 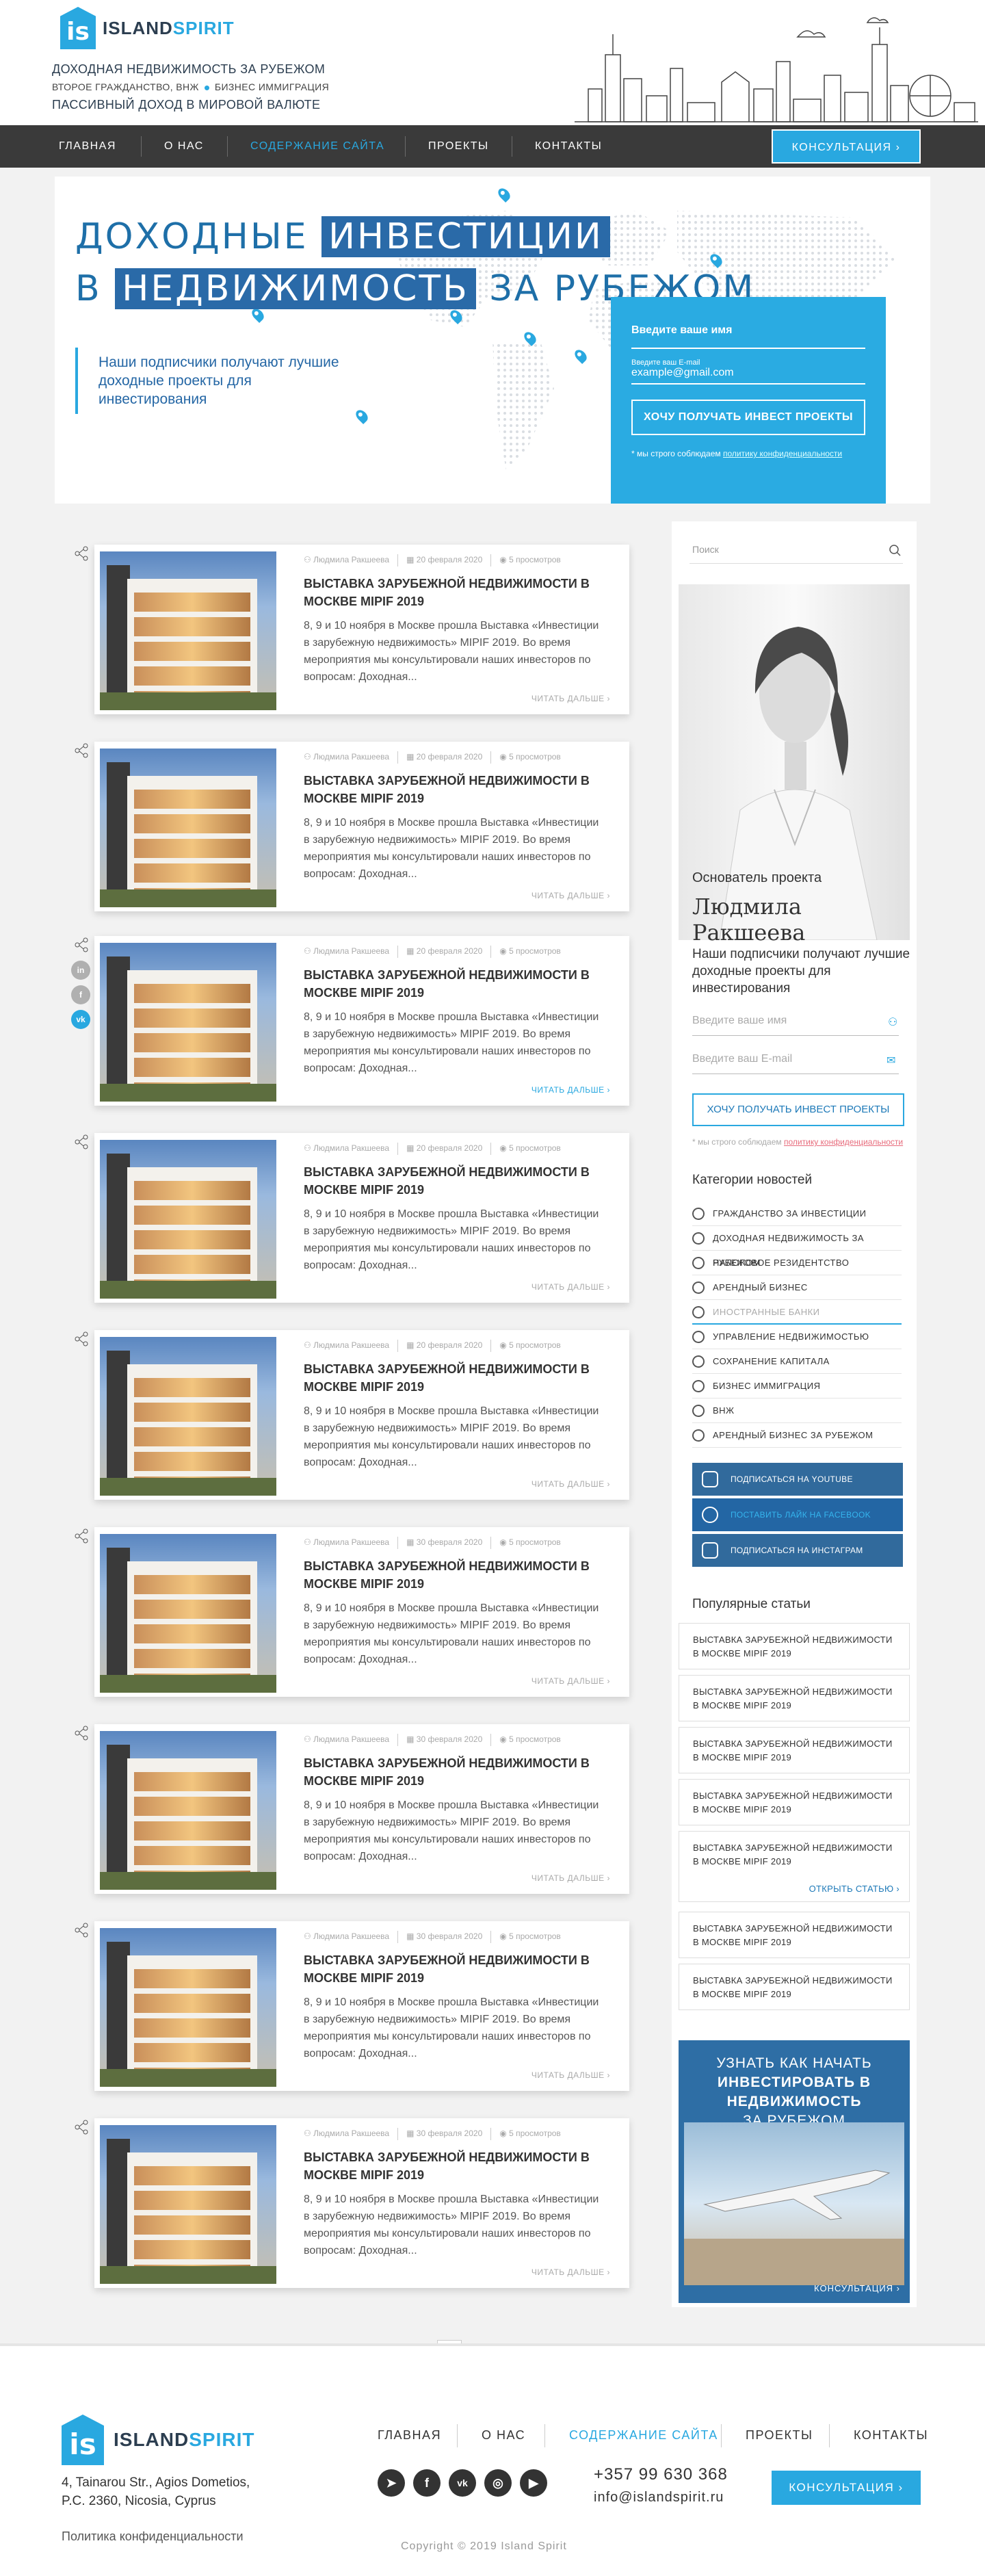 I want to click on category-item: БИЗНЕС ИММИГРАЦИЯ, so click(x=797, y=1386).